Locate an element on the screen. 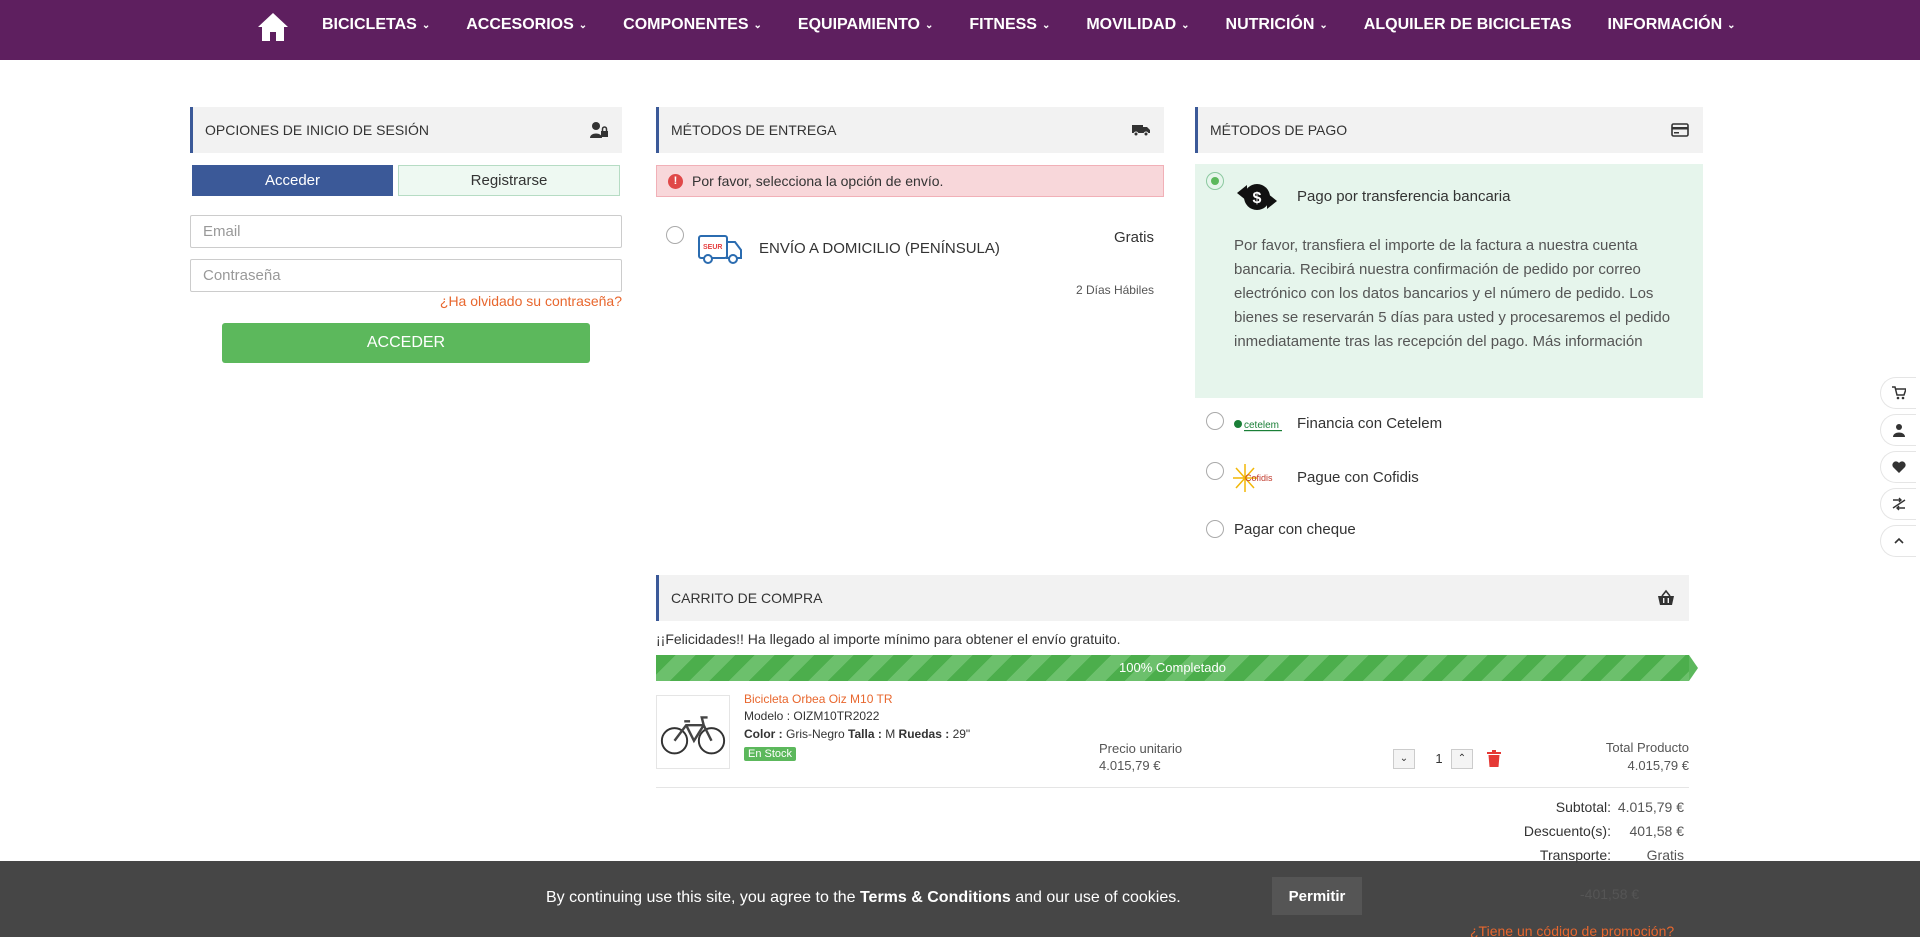 The image size is (1920, 937). nav-item-accesorios: ACCESORIOS ⌄ is located at coordinates (526, 25).